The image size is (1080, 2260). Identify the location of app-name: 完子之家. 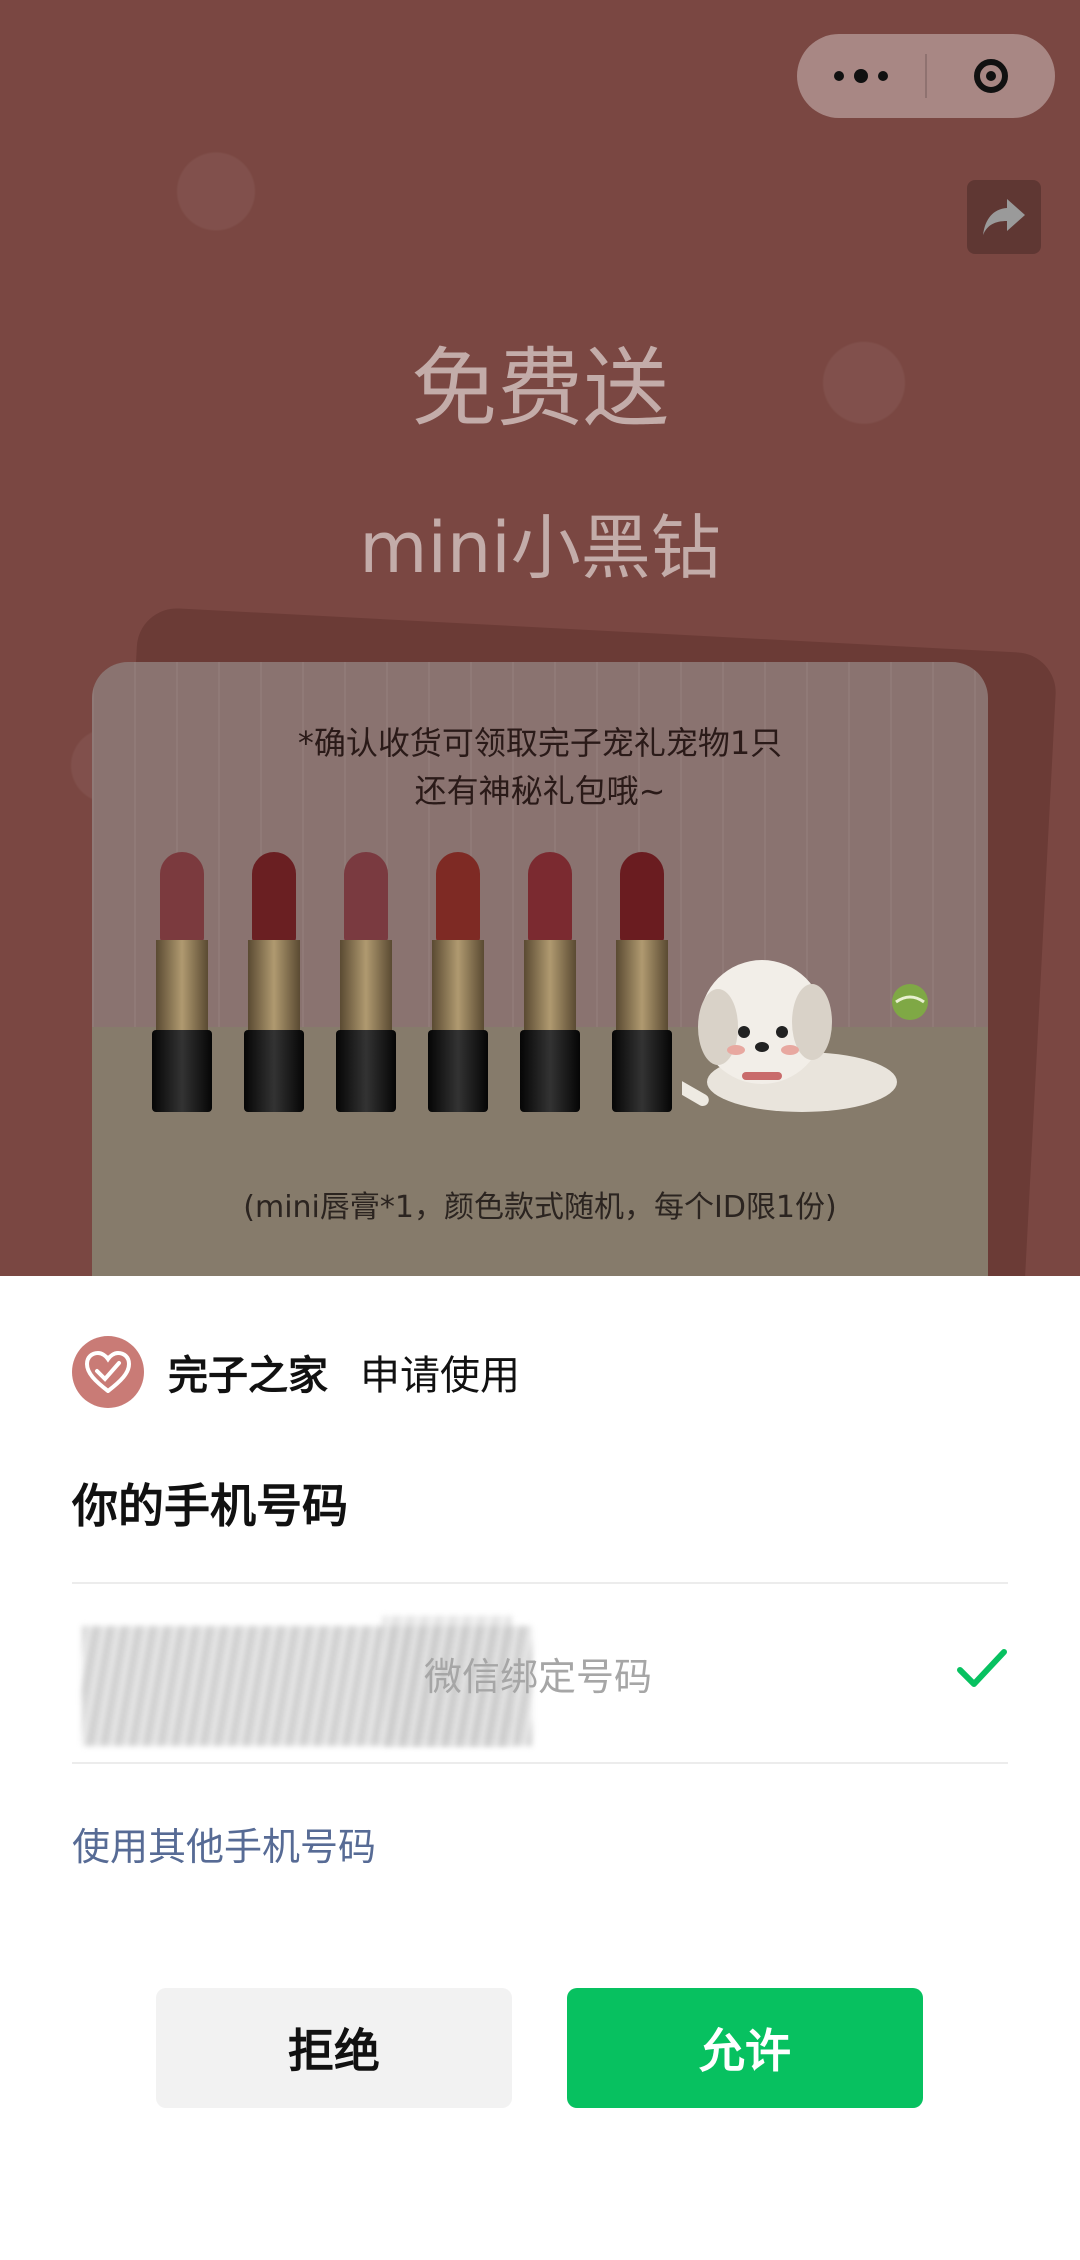
(248, 1376).